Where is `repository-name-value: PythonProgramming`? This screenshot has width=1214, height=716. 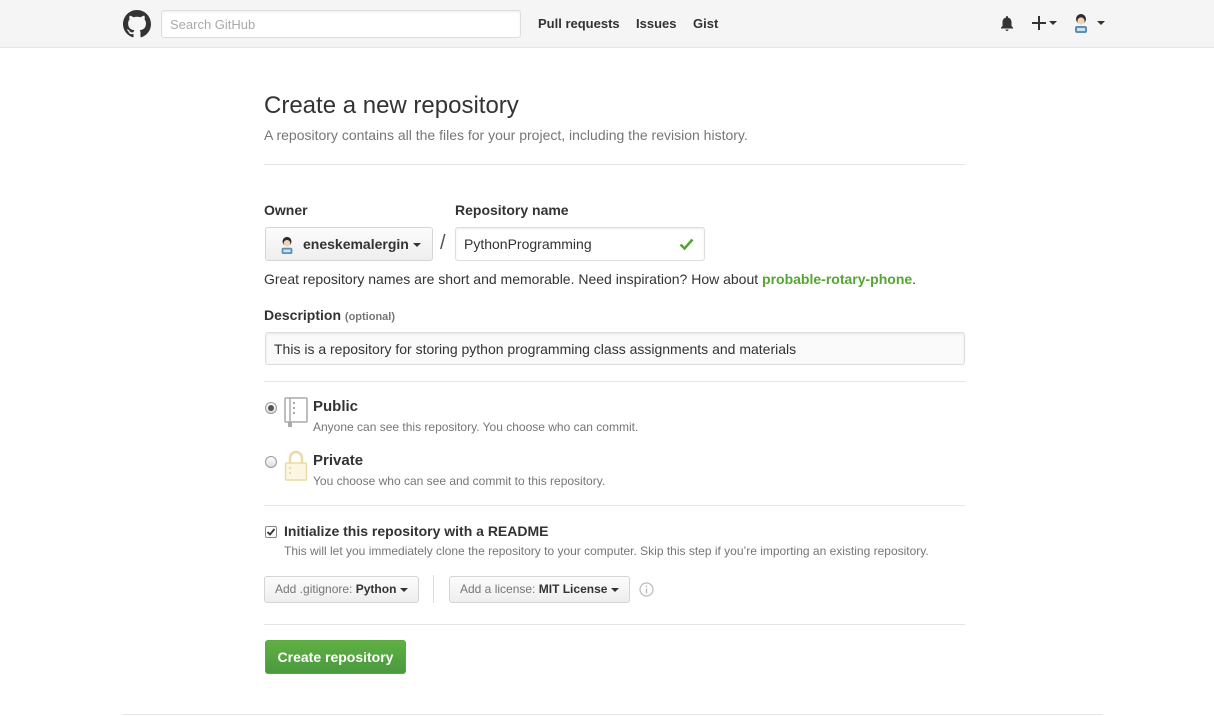 repository-name-value: PythonProgramming is located at coordinates (528, 244).